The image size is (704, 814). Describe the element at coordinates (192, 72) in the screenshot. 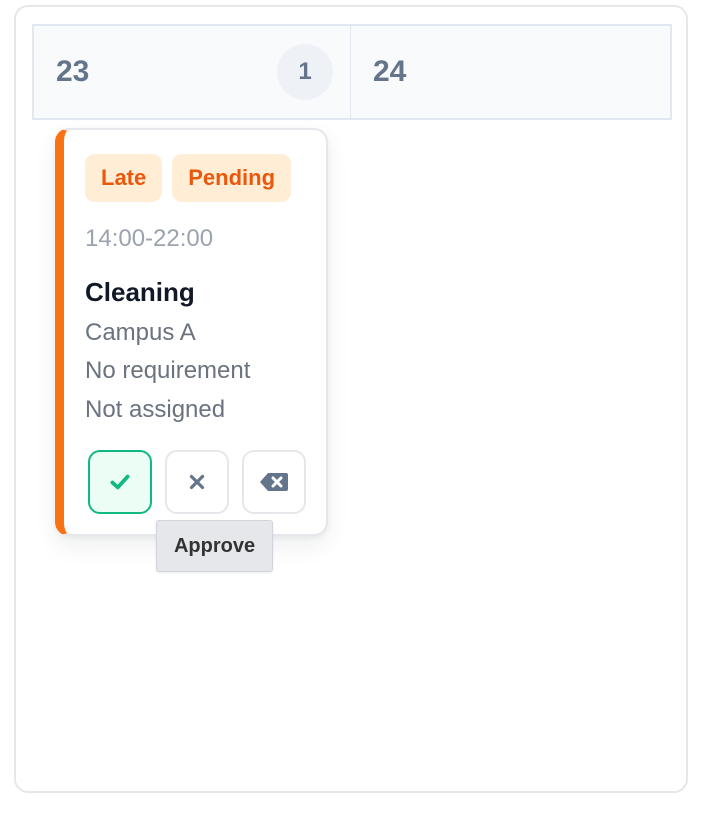

I see `day-header-23: 23 1` at that location.